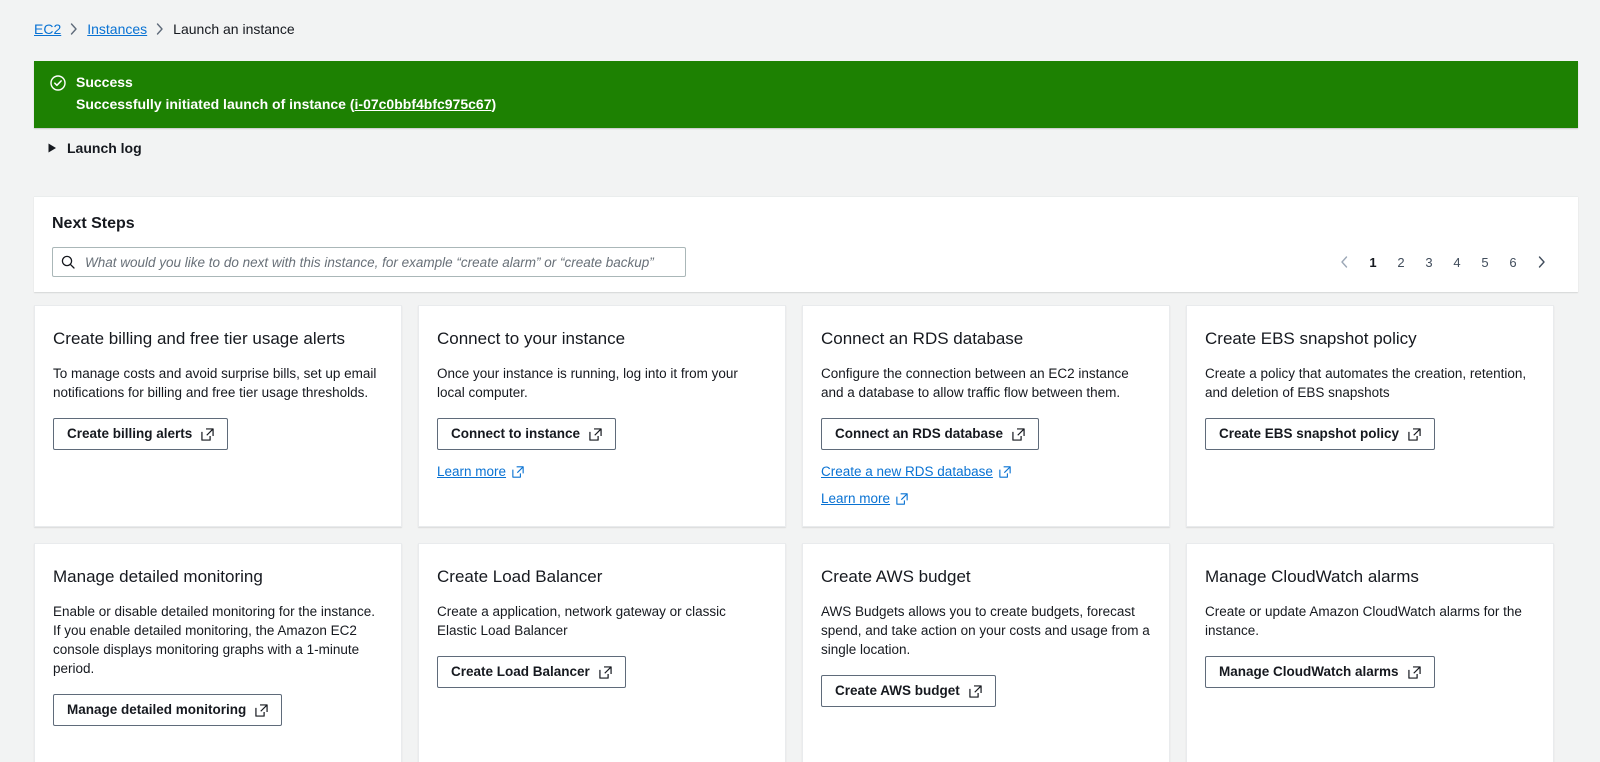  I want to click on card-title: Create AWS budget, so click(896, 576).